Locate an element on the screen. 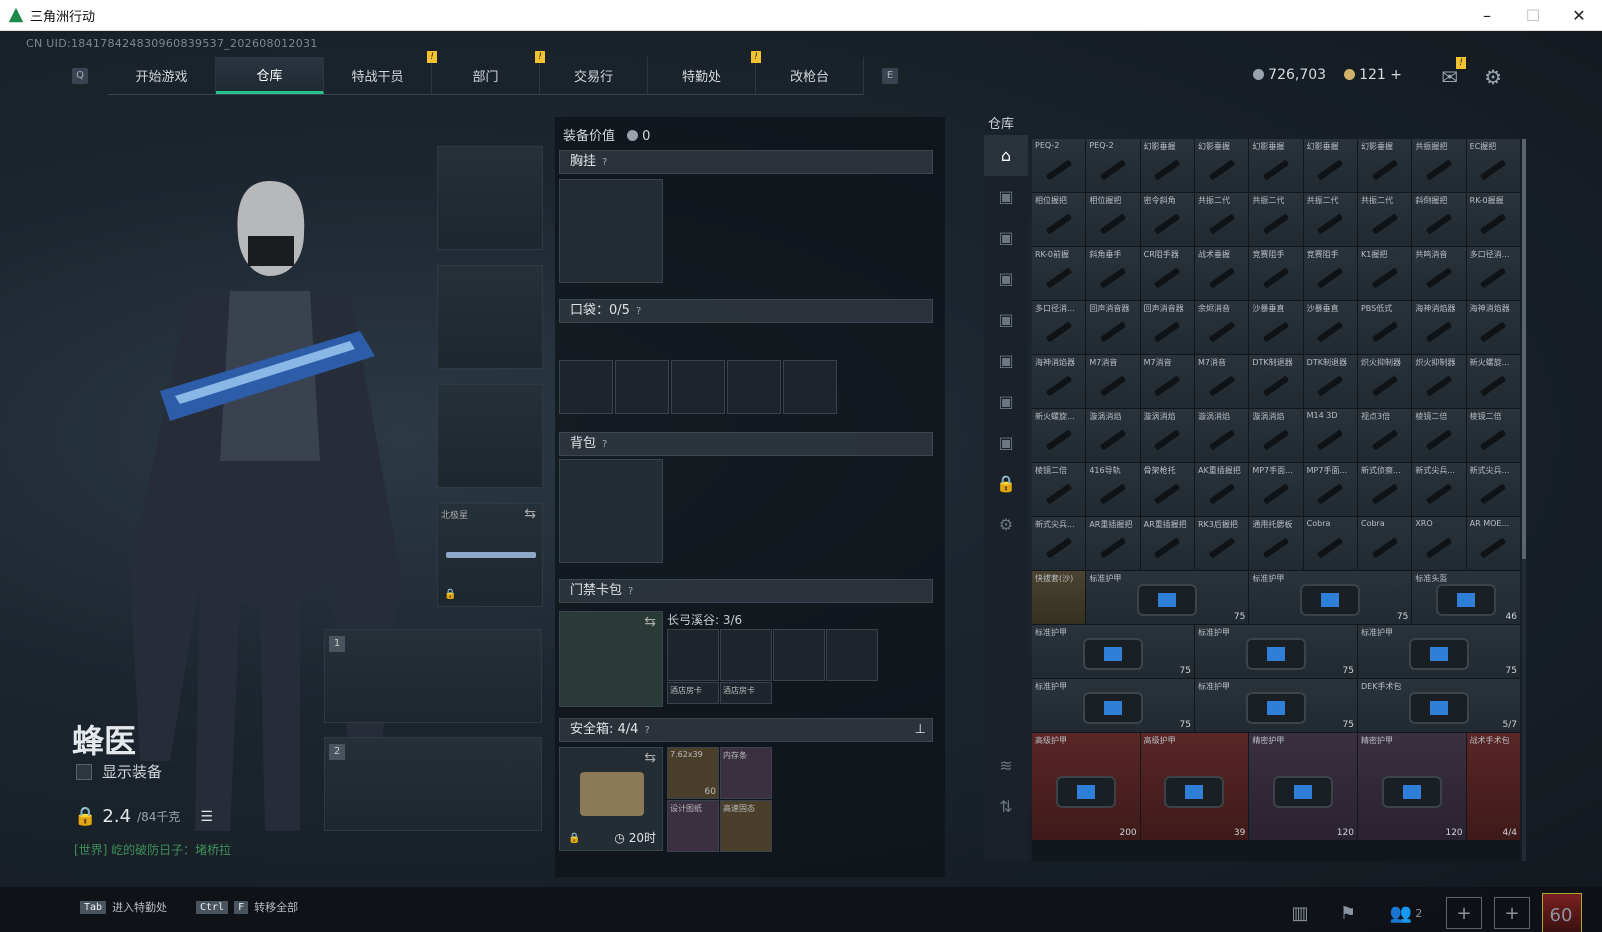 The height and width of the screenshot is (932, 1602). warehouse-item: 精密护甲 120 is located at coordinates (1411, 786).